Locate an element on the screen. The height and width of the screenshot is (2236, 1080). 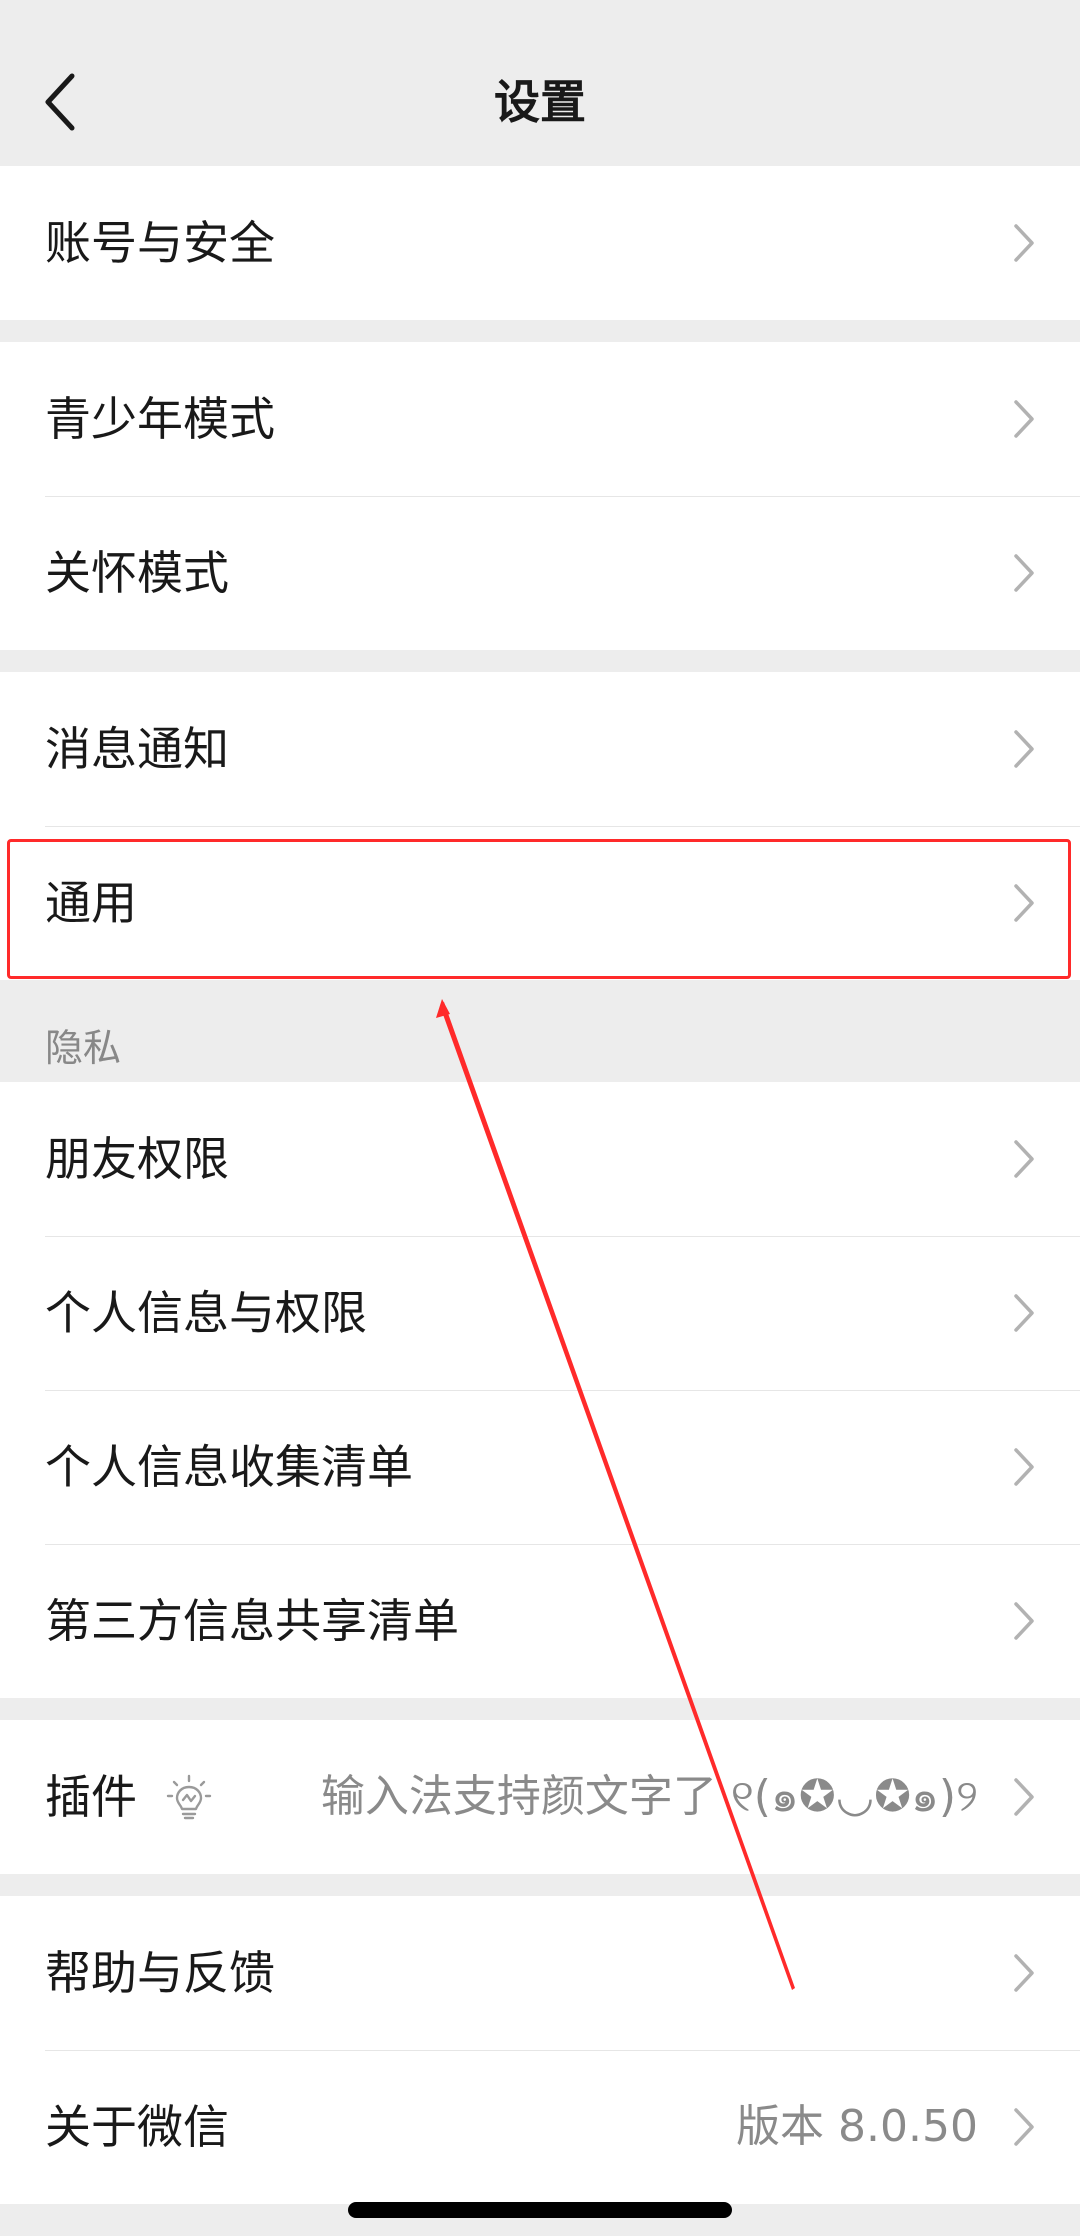
lightbulb-icon is located at coordinates (189, 1797).